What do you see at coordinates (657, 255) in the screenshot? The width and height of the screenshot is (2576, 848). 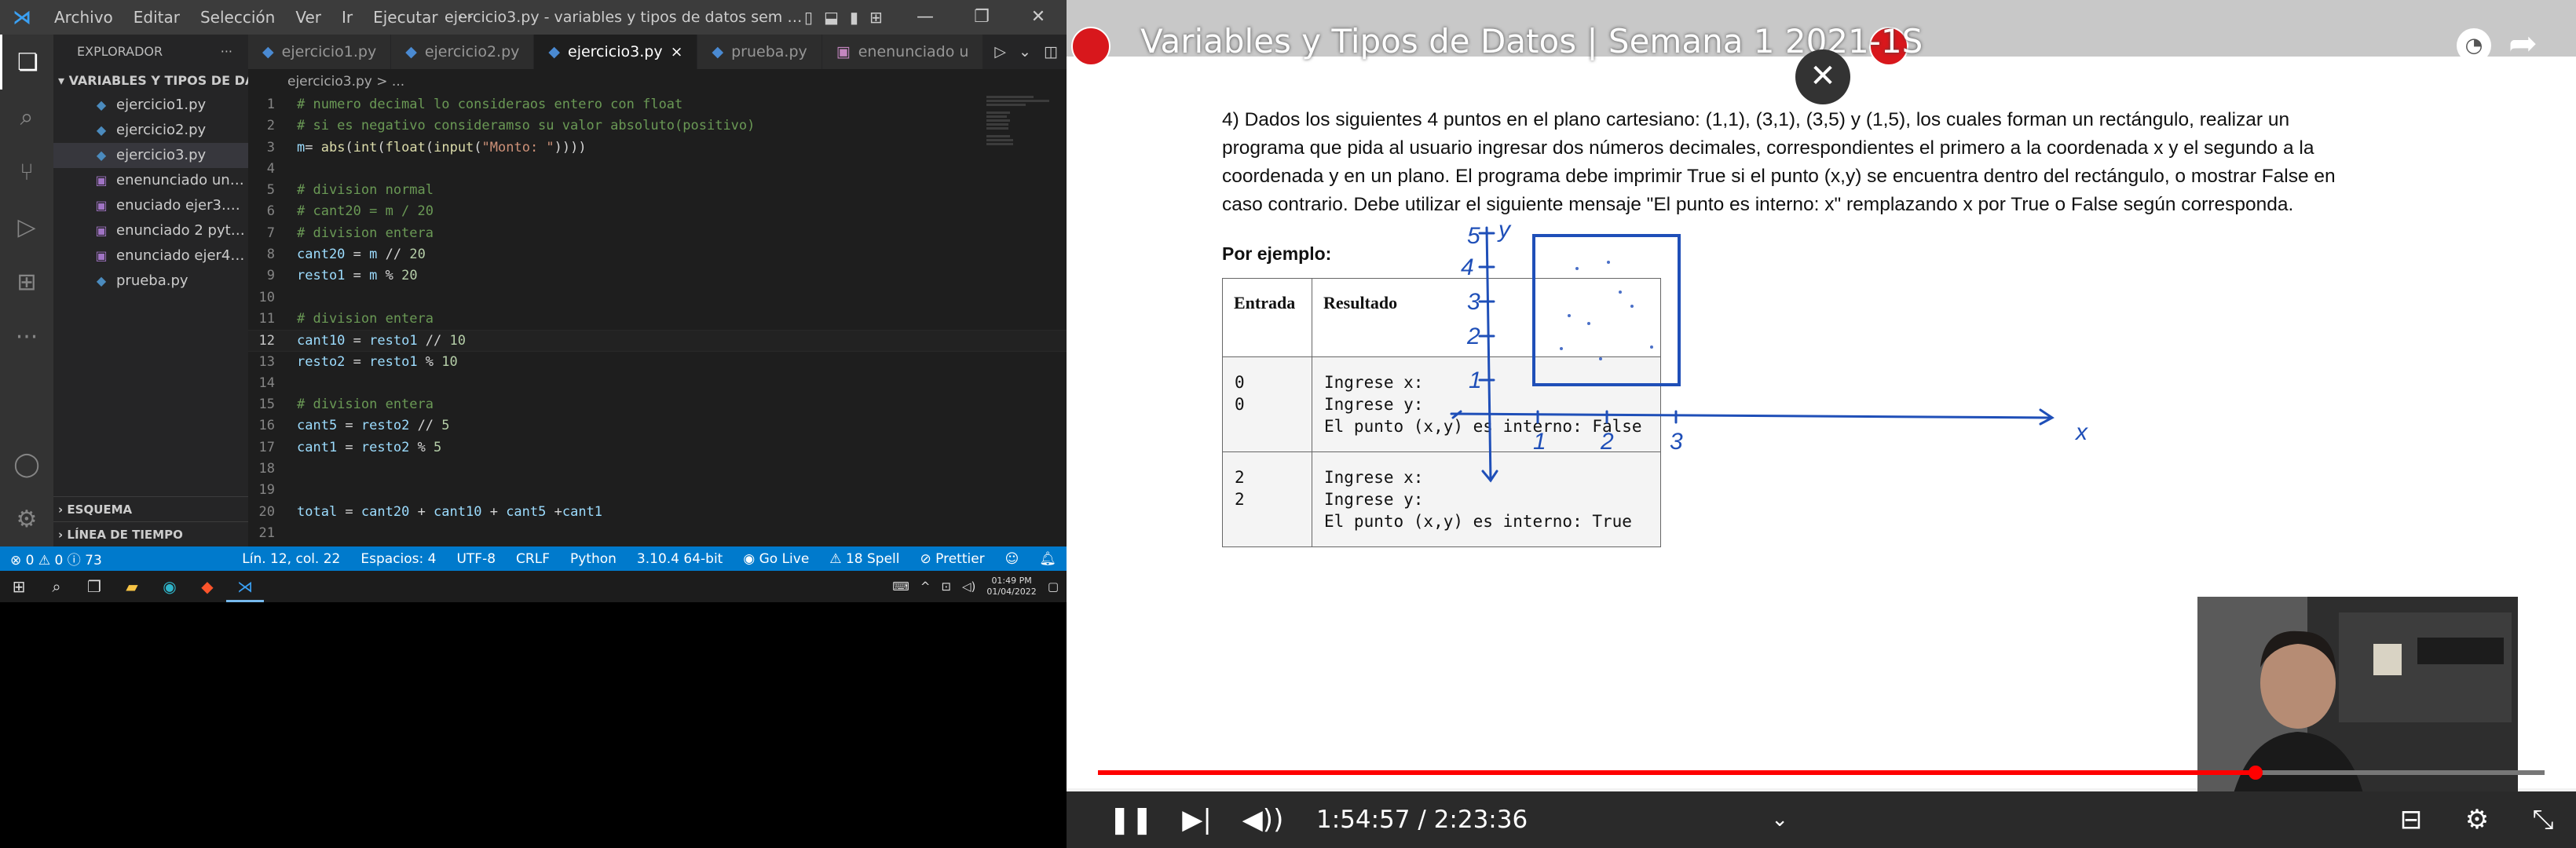 I see `code-line: 8 cant20 = m // 20` at bounding box center [657, 255].